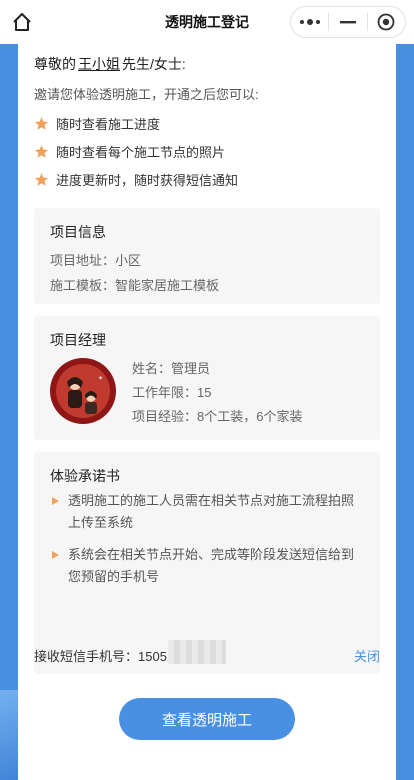 The image size is (414, 780). What do you see at coordinates (197, 652) in the screenshot?
I see `phone-number-redacted` at bounding box center [197, 652].